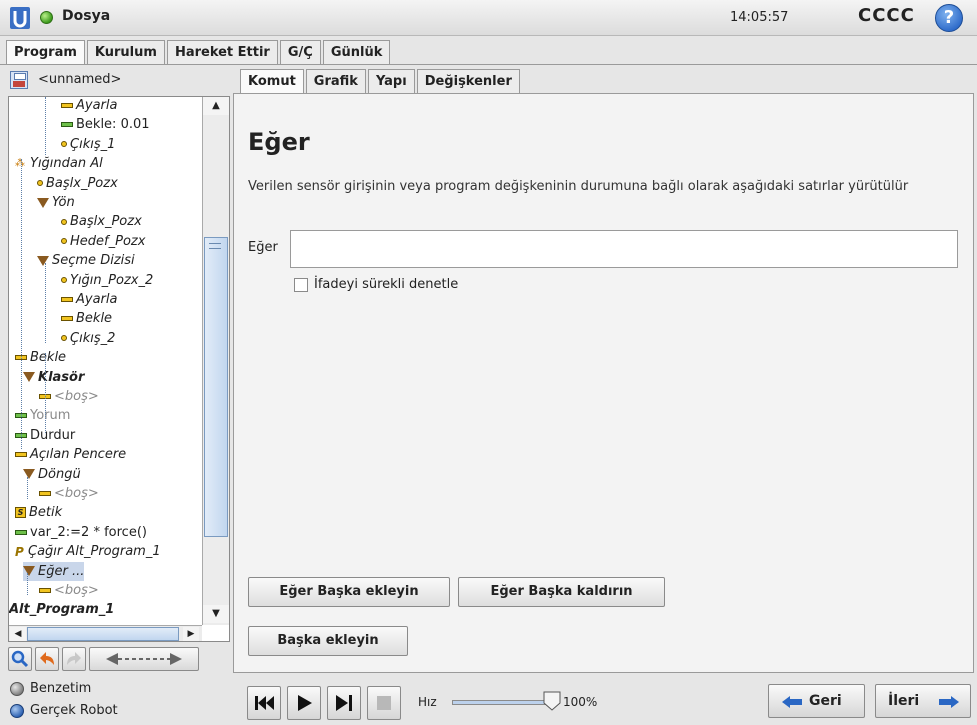  What do you see at coordinates (552, 701) in the screenshot?
I see `speed-slider-thumb` at bounding box center [552, 701].